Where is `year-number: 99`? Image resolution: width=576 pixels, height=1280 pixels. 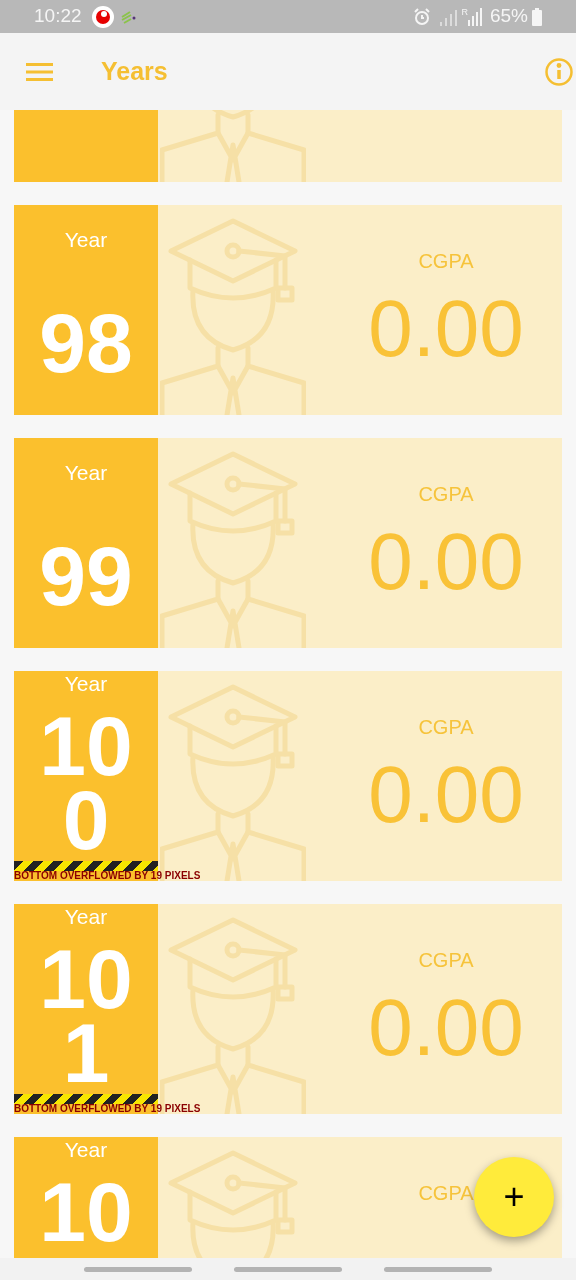 year-number: 99 is located at coordinates (86, 576).